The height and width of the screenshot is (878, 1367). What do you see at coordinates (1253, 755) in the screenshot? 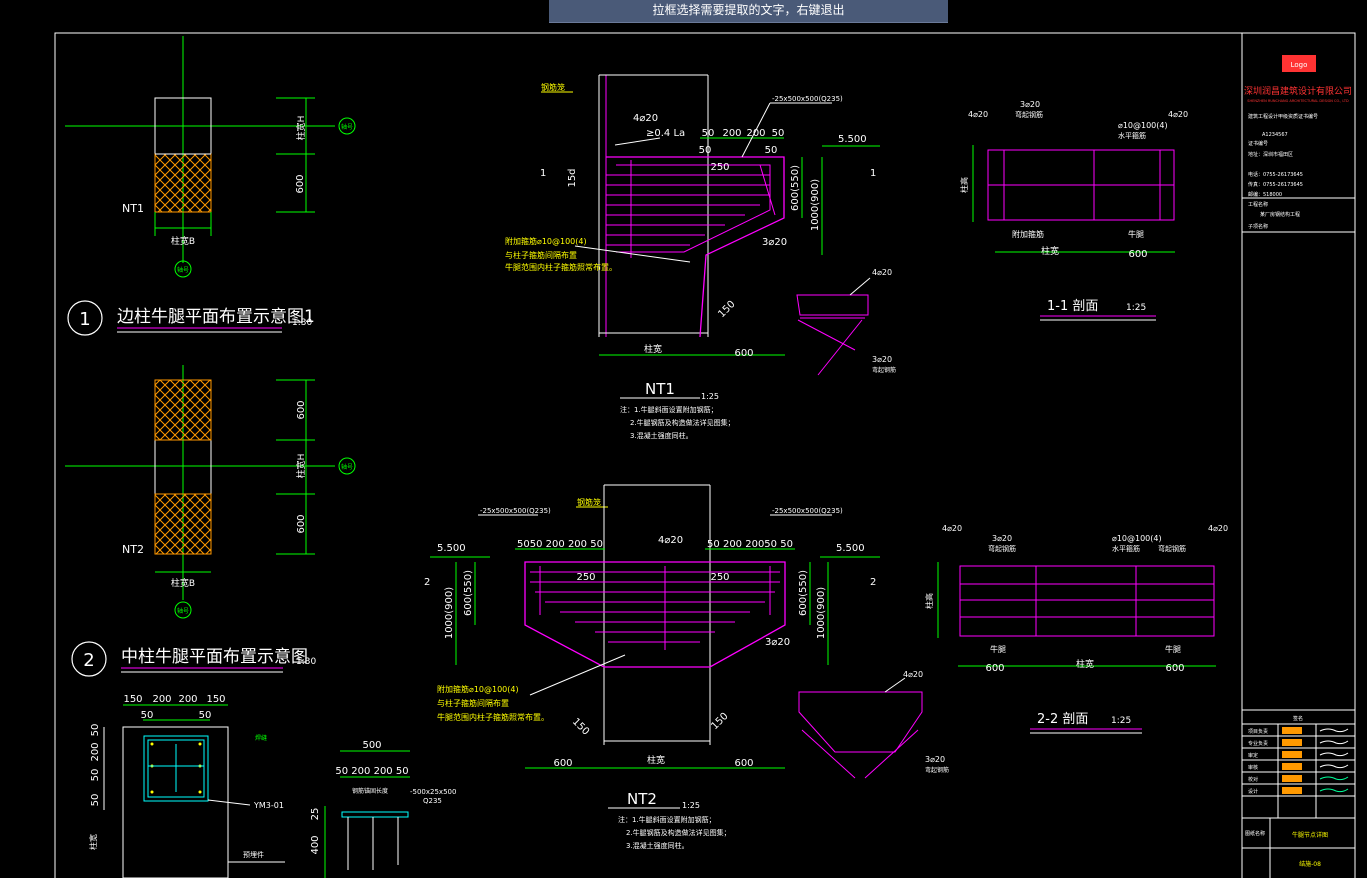
I see `tb-row-2: 审定` at bounding box center [1253, 755].